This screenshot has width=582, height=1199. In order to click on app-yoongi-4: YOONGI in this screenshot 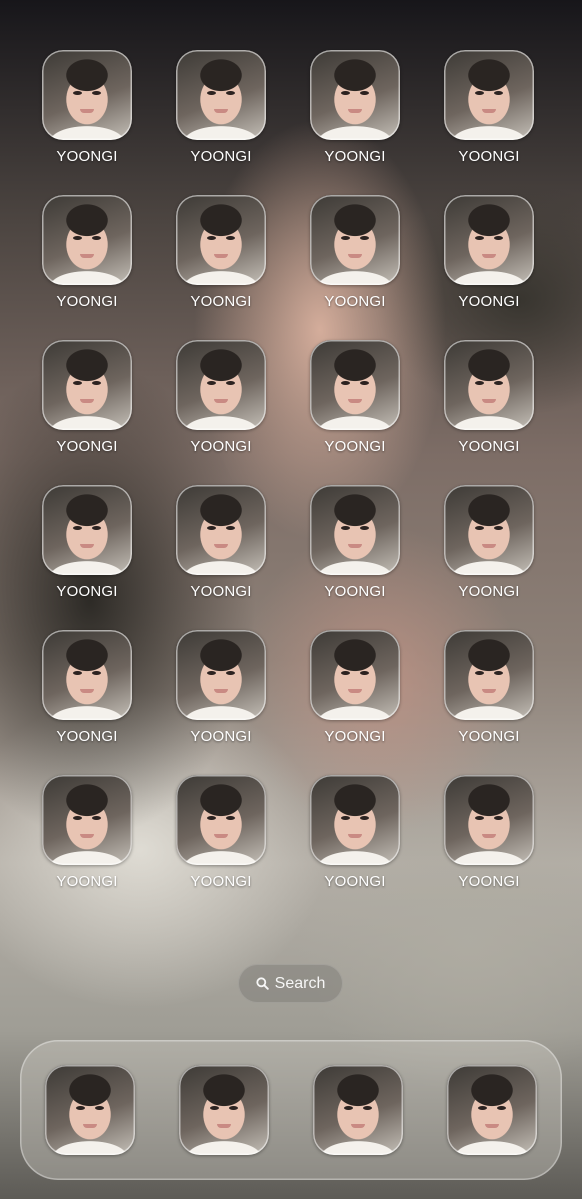, I will do `click(489, 122)`.